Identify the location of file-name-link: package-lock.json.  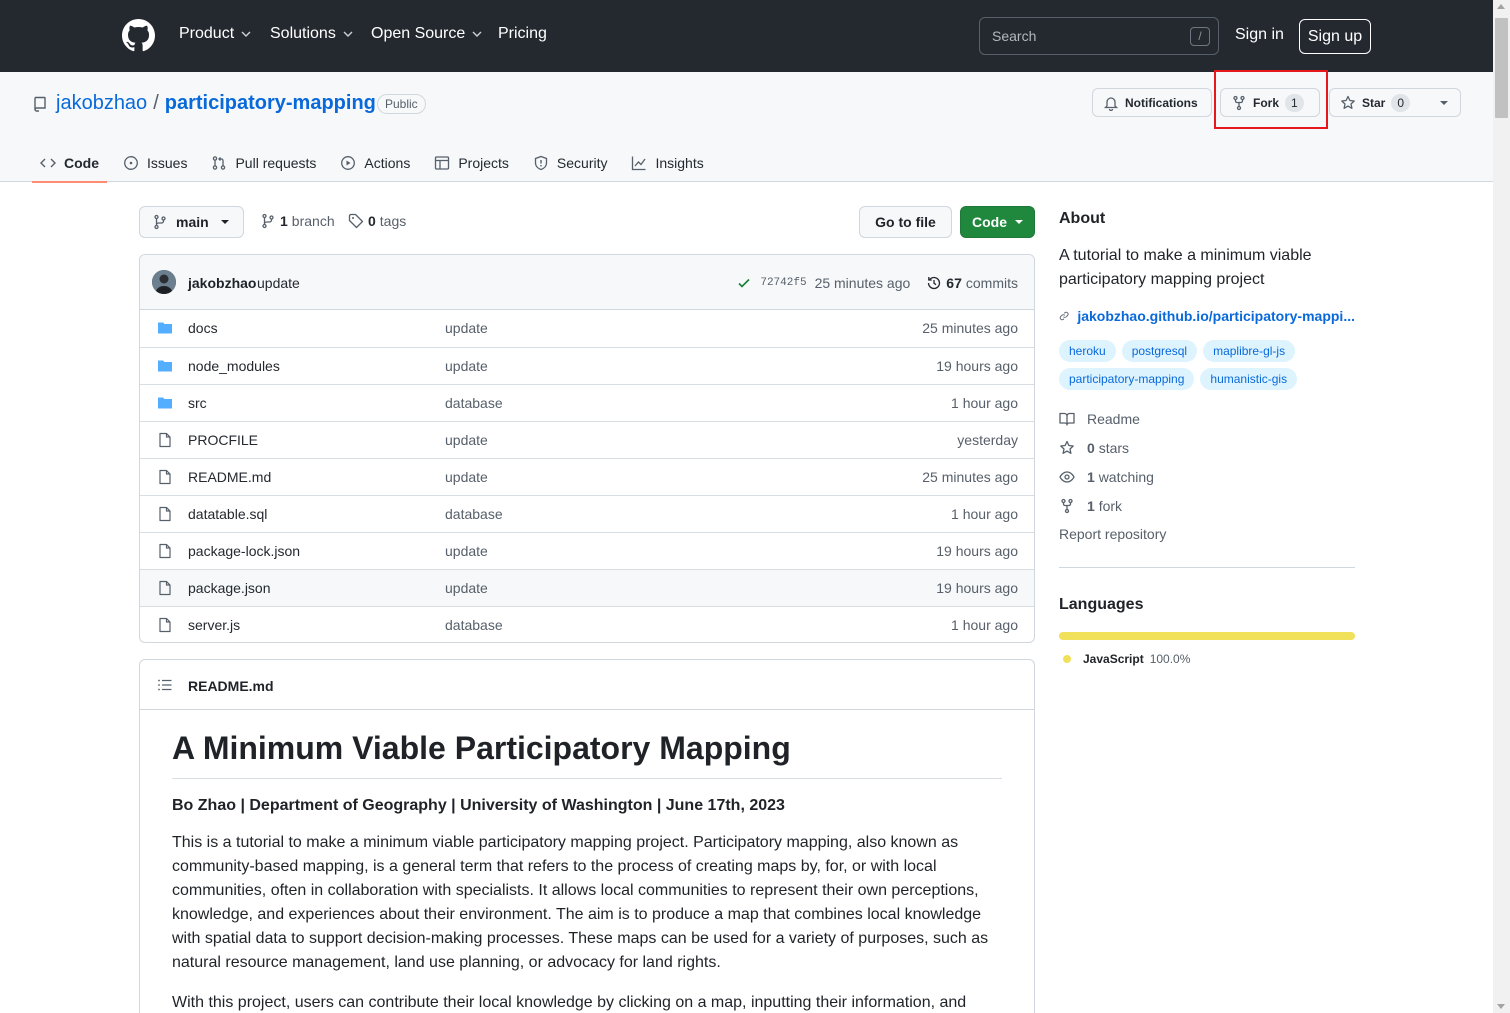
(244, 551).